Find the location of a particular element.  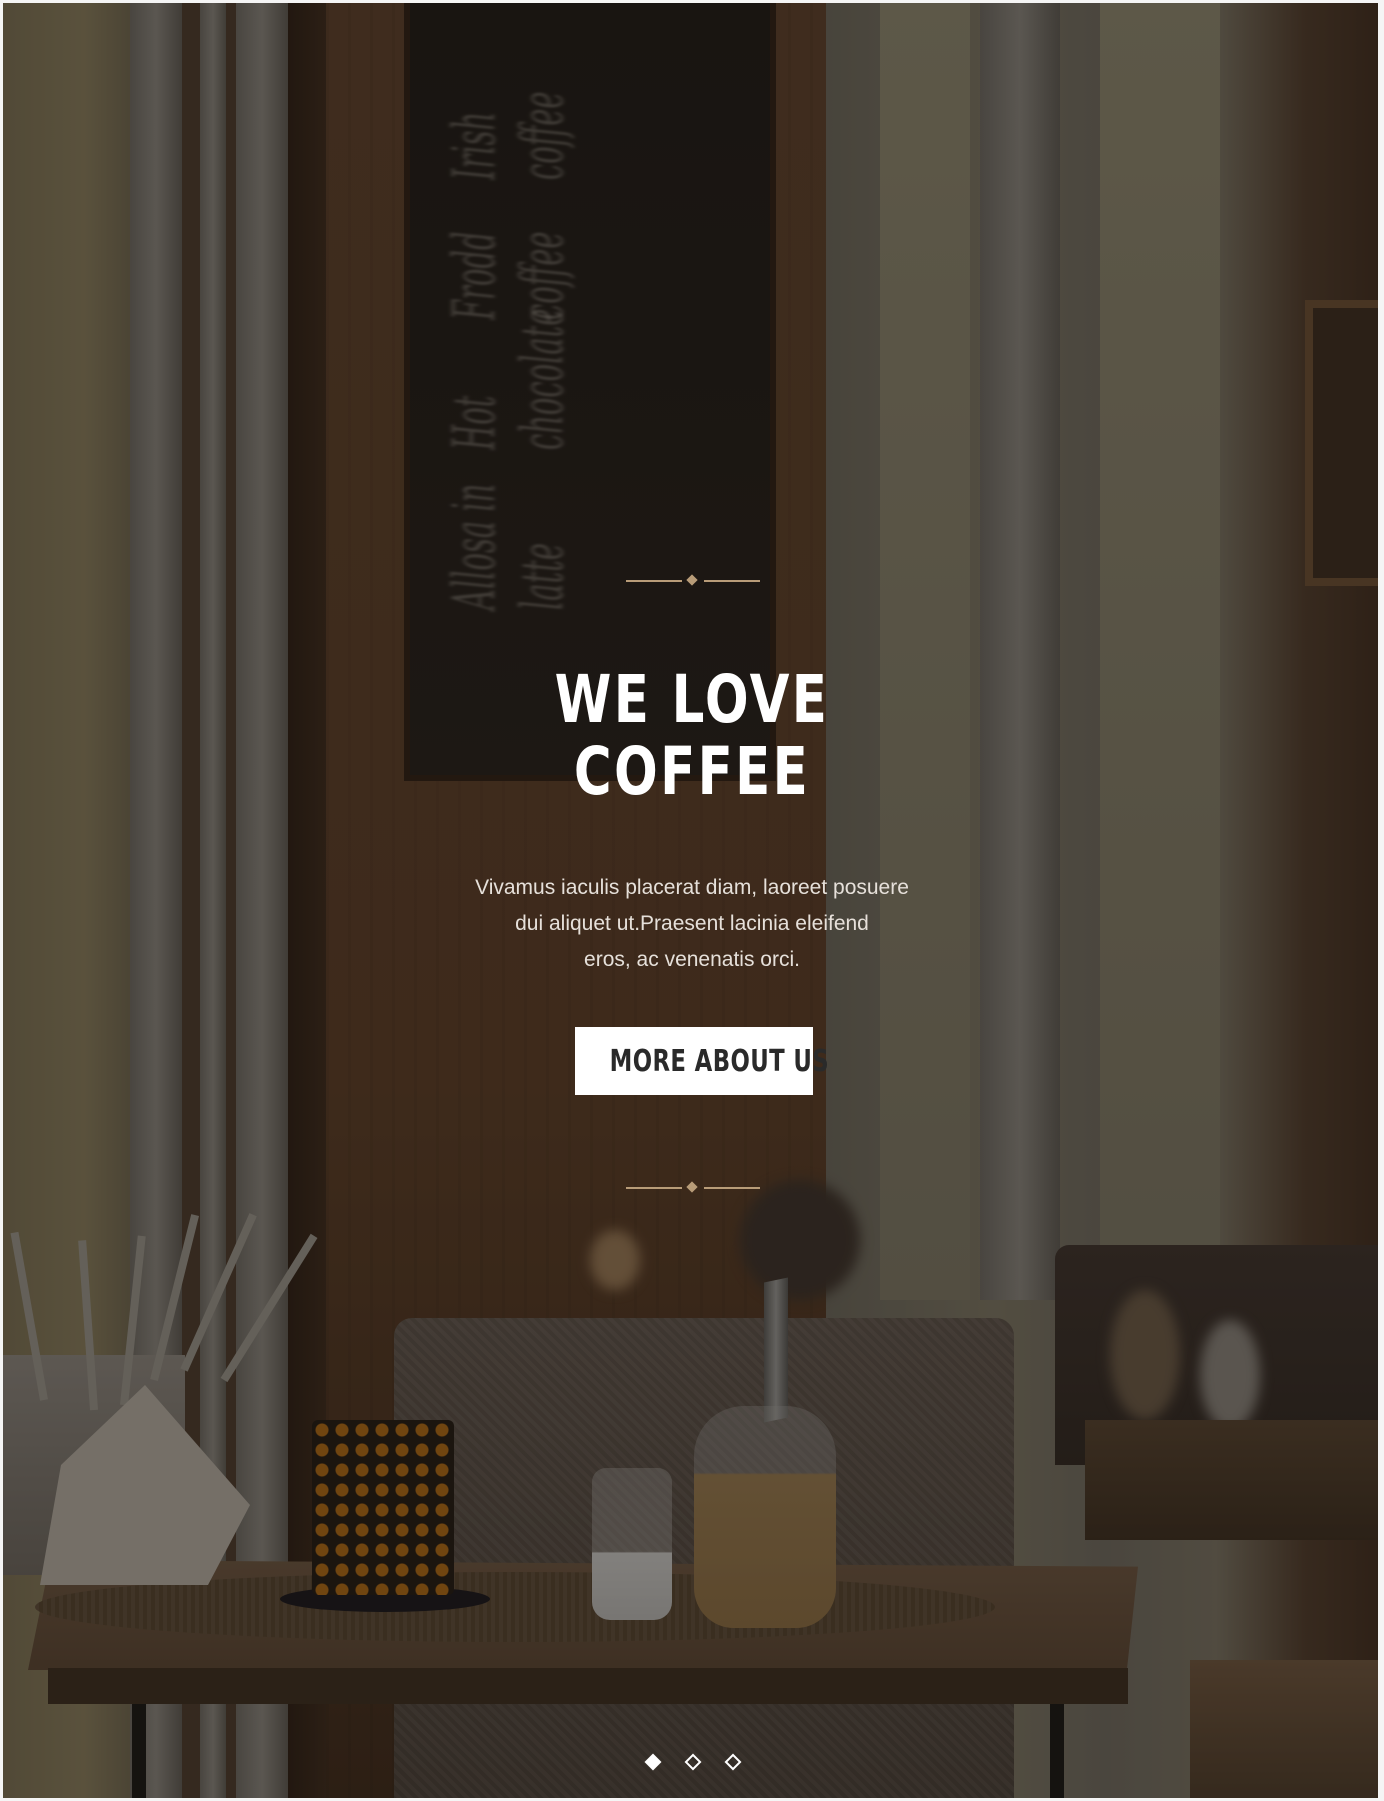

slide-dot-2-diamond-icon is located at coordinates (693, 1762).